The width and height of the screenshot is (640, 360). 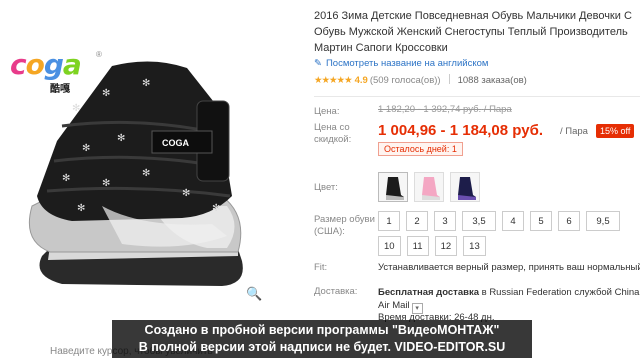 I want to click on rating-row: ★★★★★ 4.9 (509 голоса(ов)) 1088 заказа(ов), so click(x=420, y=80).